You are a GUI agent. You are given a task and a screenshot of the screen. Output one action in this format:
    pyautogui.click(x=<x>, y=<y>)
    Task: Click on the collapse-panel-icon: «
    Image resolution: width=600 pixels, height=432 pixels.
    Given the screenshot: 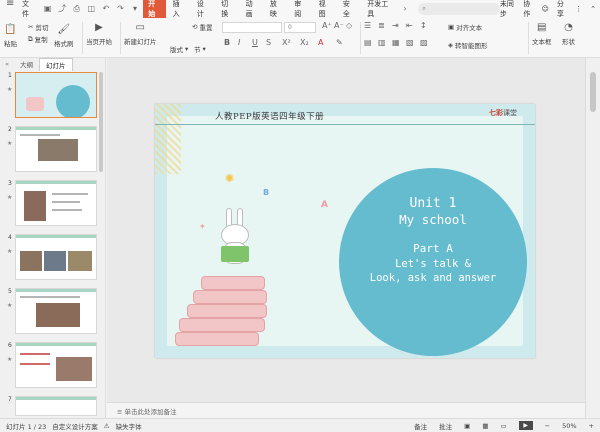 What is the action you would take?
    pyautogui.click(x=7, y=64)
    